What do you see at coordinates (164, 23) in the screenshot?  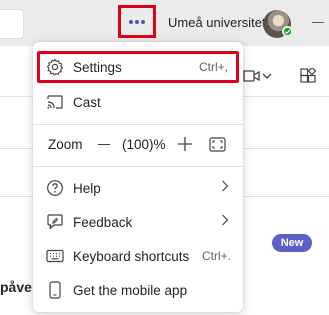 I see `title-bar: Umeå universitet` at bounding box center [164, 23].